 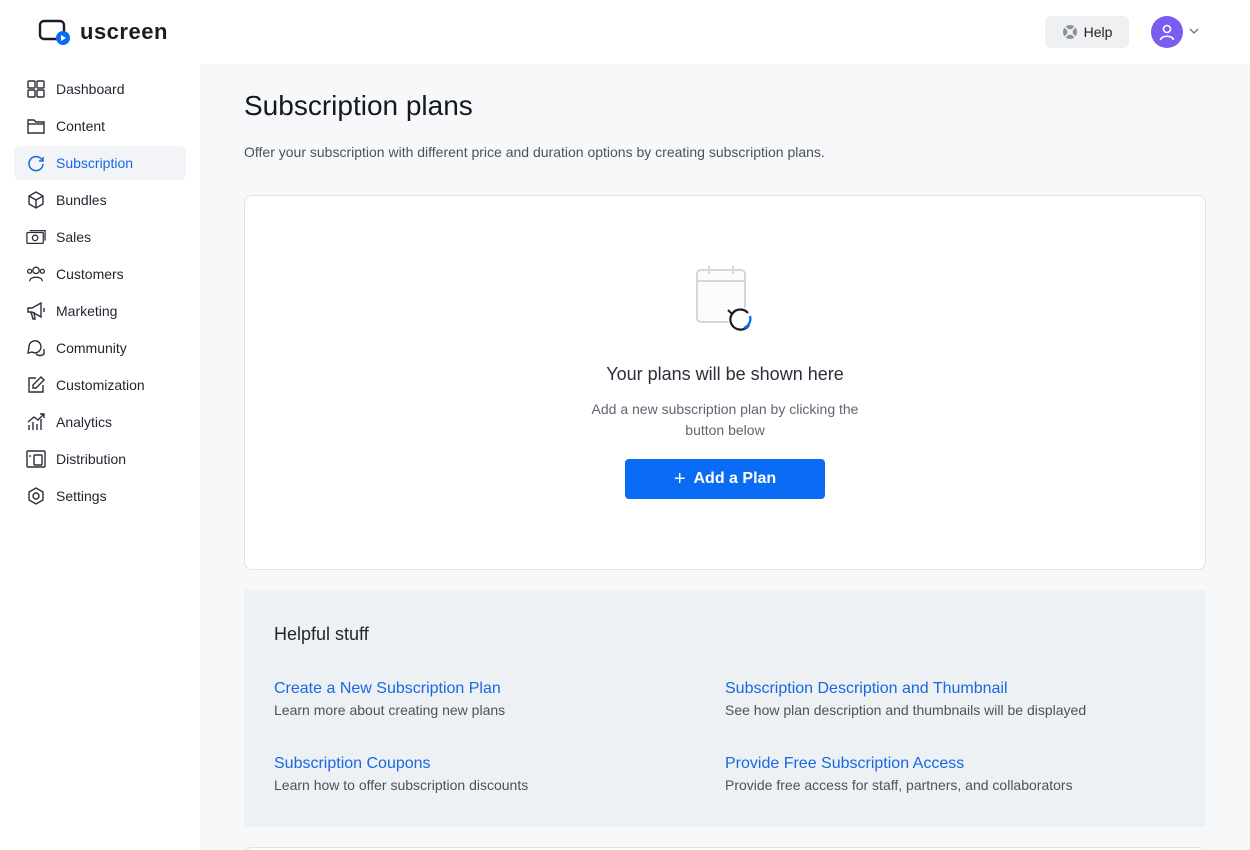 I want to click on add-plan-label: Add a Plan, so click(x=735, y=478).